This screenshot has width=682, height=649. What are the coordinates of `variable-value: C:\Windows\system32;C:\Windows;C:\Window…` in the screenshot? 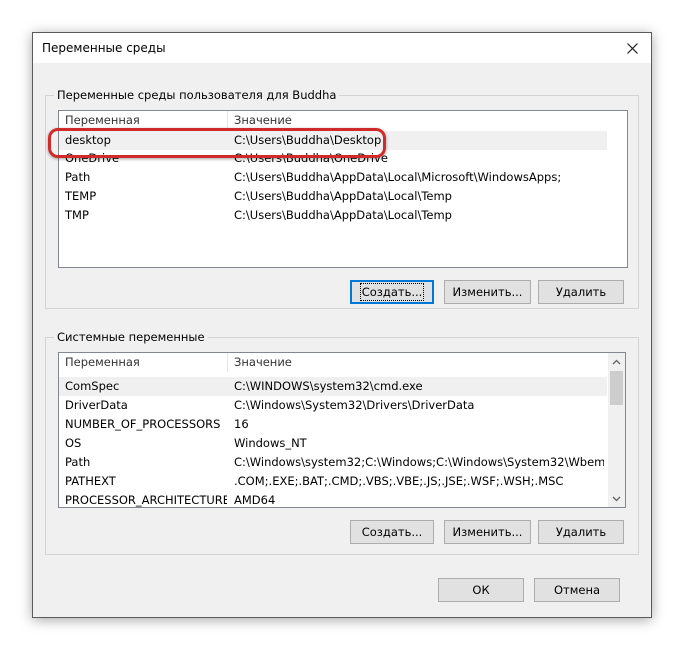 It's located at (419, 462).